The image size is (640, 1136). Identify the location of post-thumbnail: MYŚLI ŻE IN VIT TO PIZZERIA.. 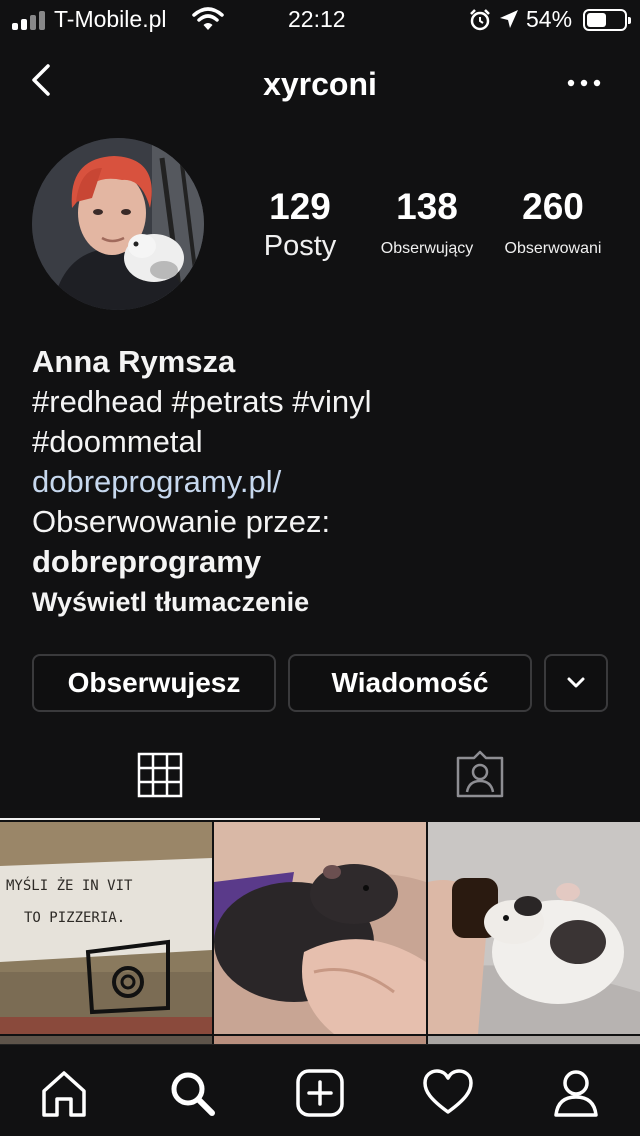
(106, 928).